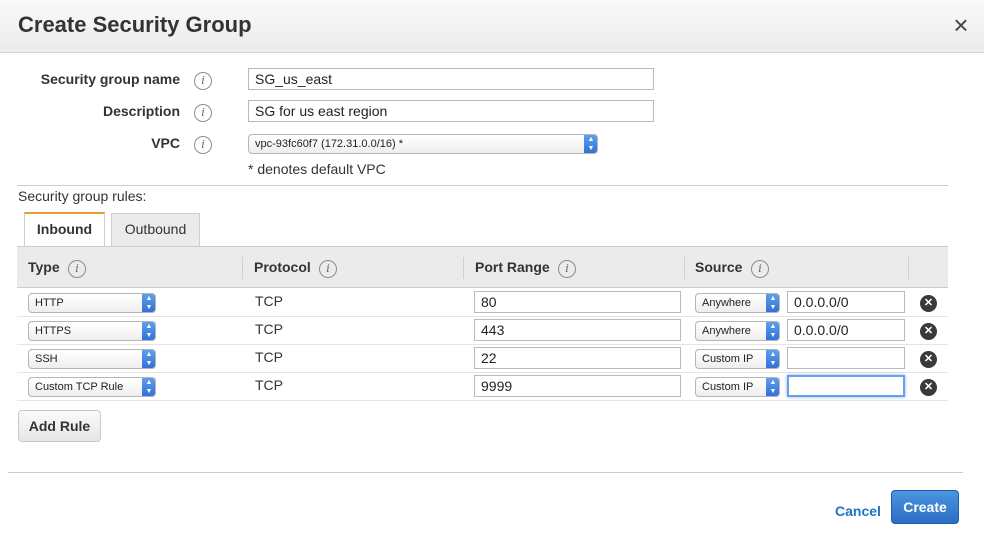 This screenshot has width=984, height=536. I want to click on protocol-info-icon: i, so click(328, 269).